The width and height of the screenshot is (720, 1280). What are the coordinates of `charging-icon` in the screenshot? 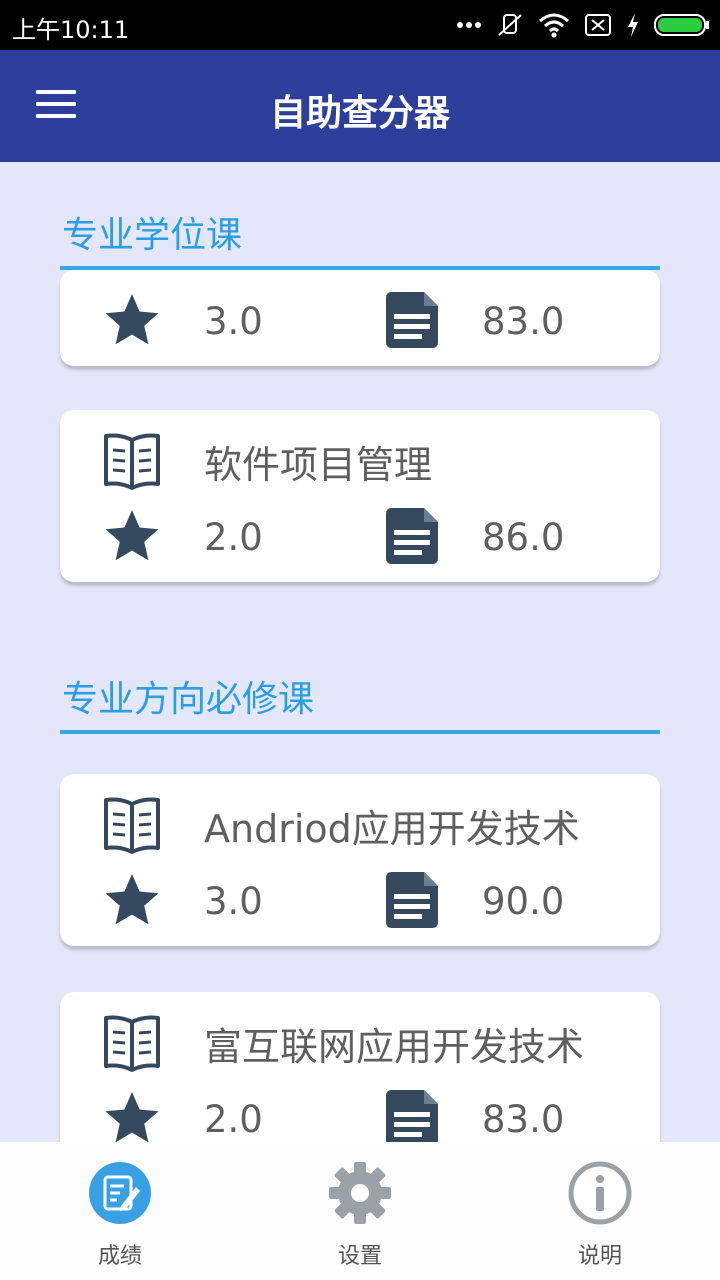 It's located at (633, 25).